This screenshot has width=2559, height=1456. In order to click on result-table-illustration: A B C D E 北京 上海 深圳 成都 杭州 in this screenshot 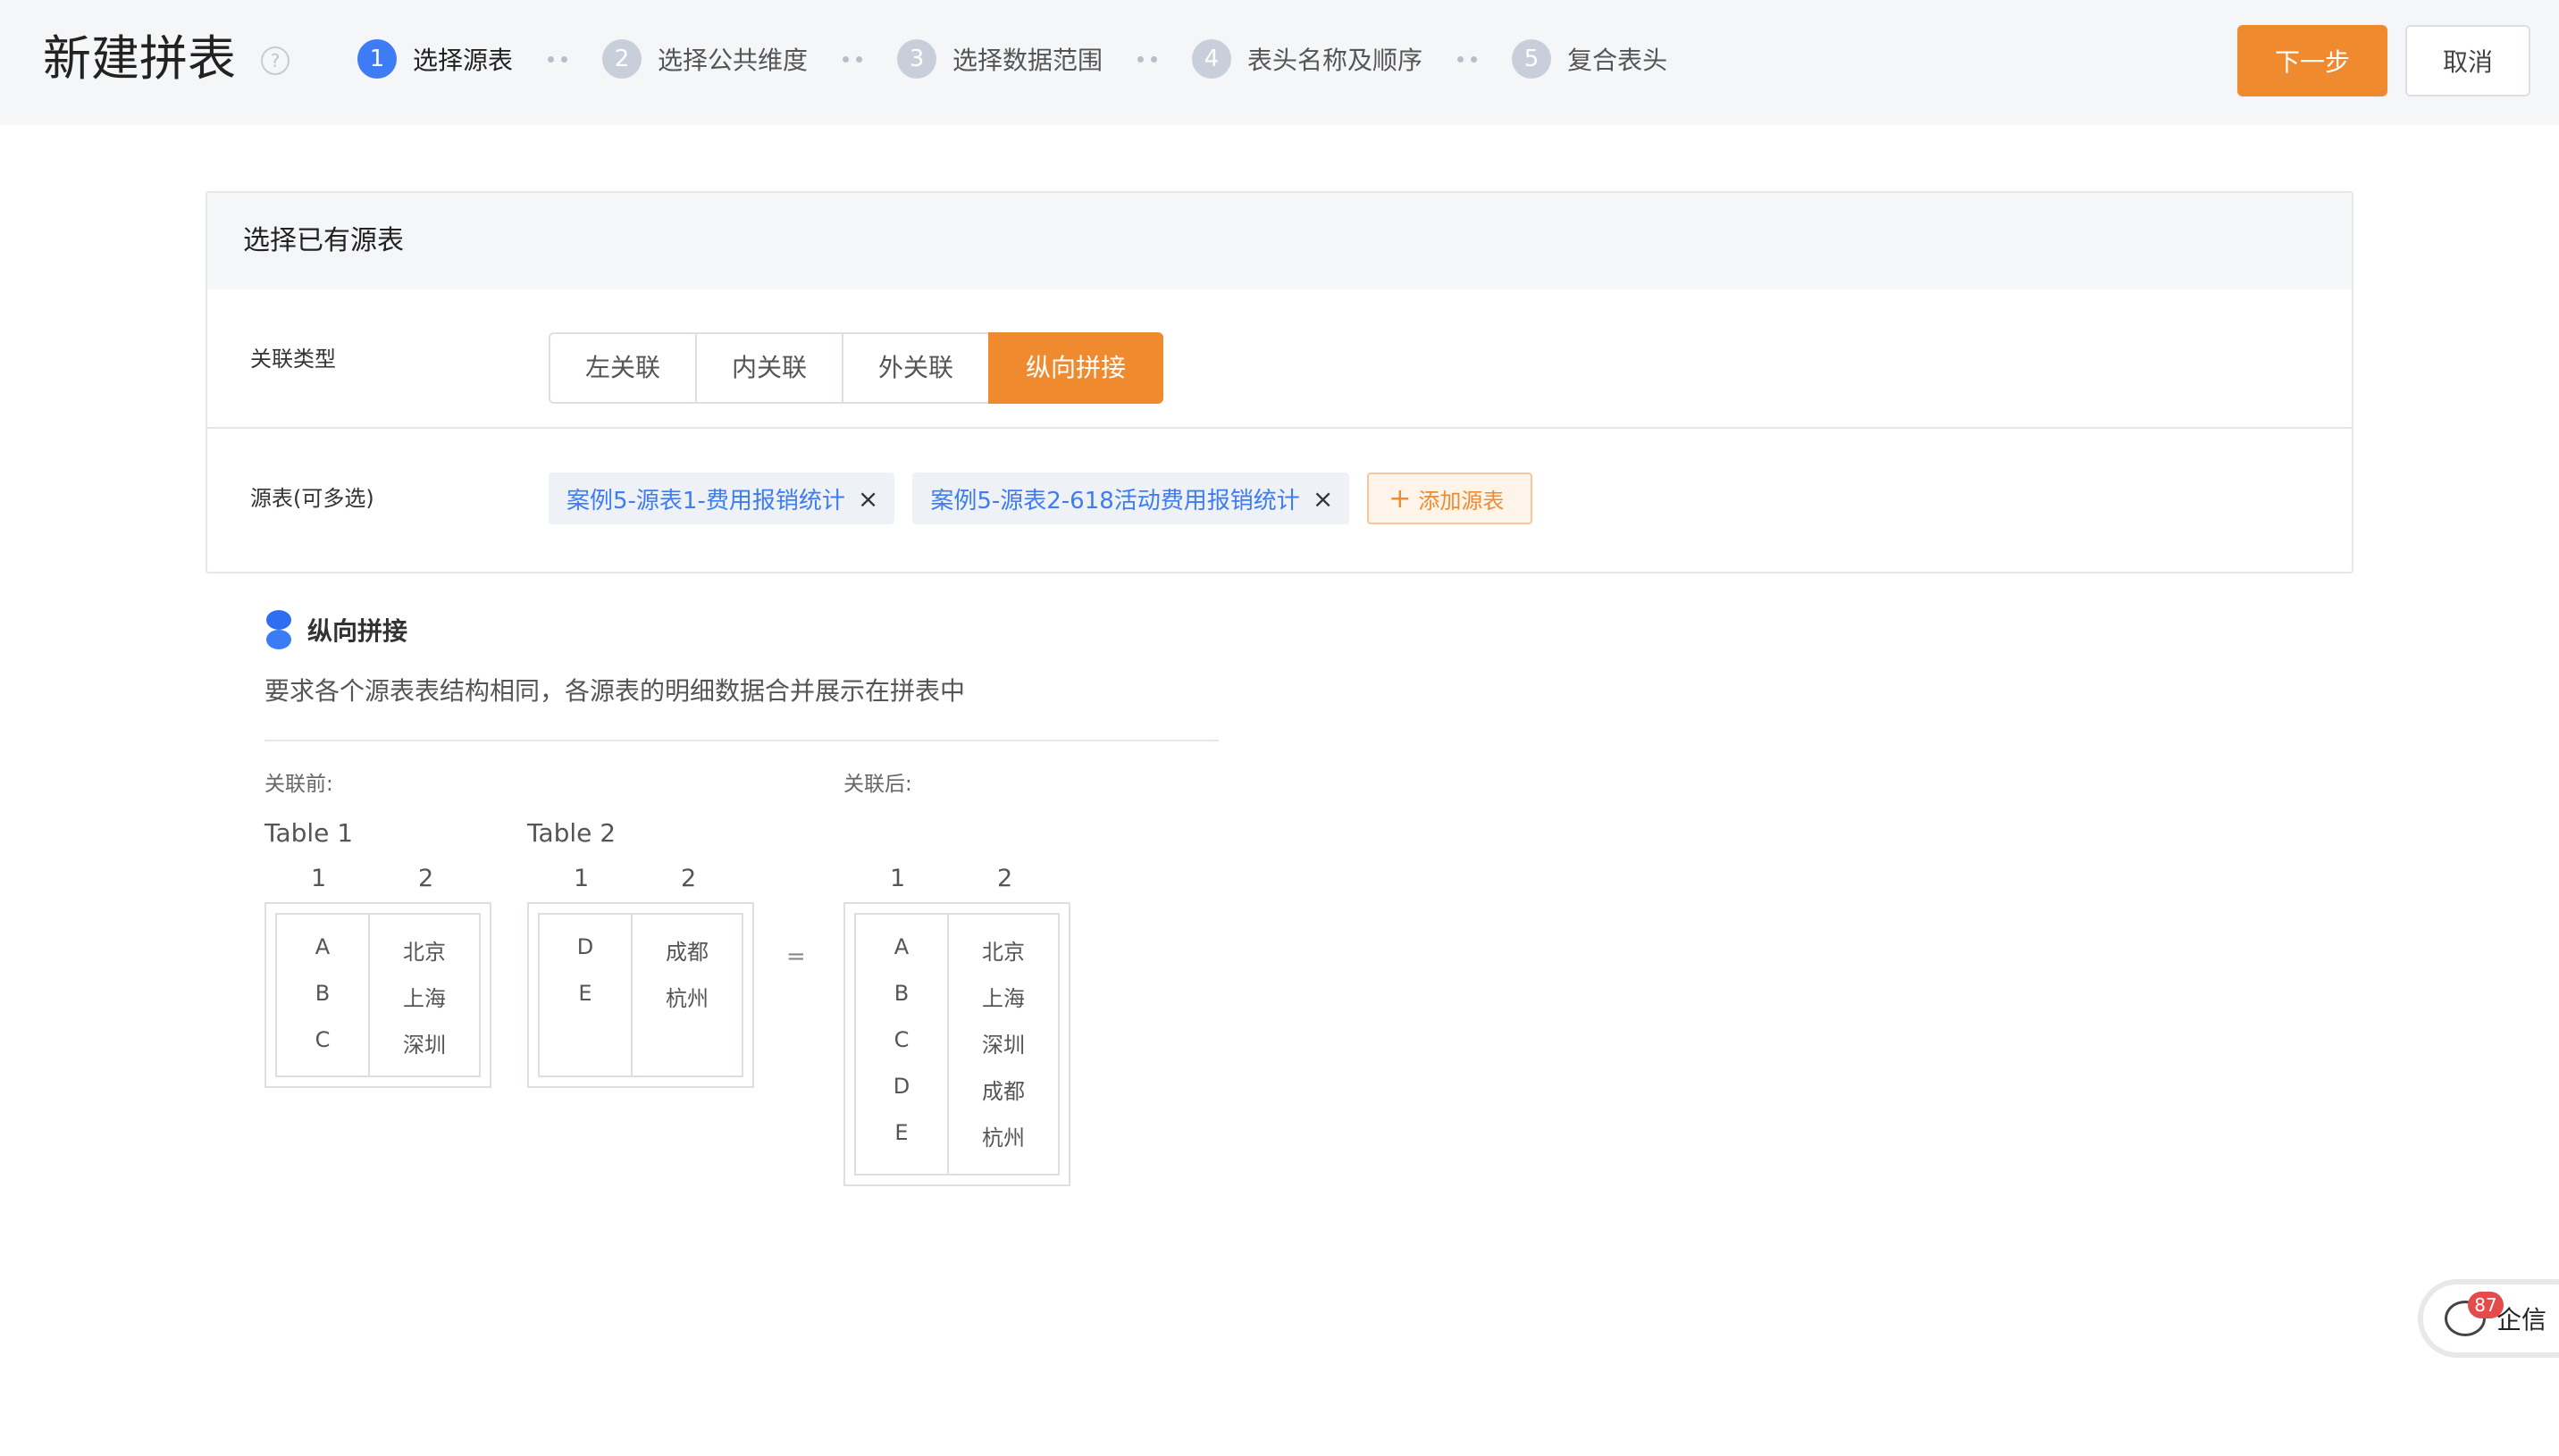, I will do `click(956, 1044)`.